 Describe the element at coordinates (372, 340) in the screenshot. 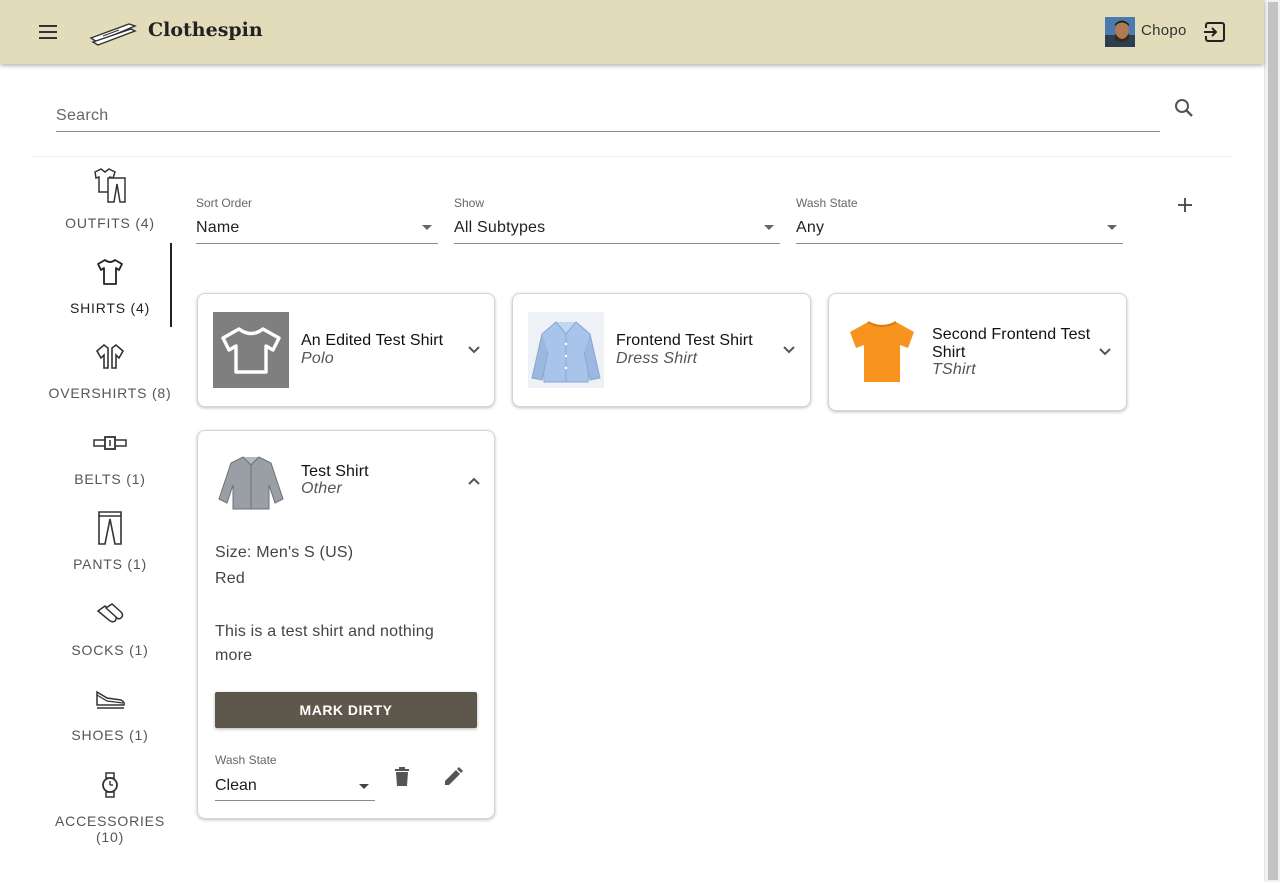

I see `card-title: An Edited Test Shirt` at that location.